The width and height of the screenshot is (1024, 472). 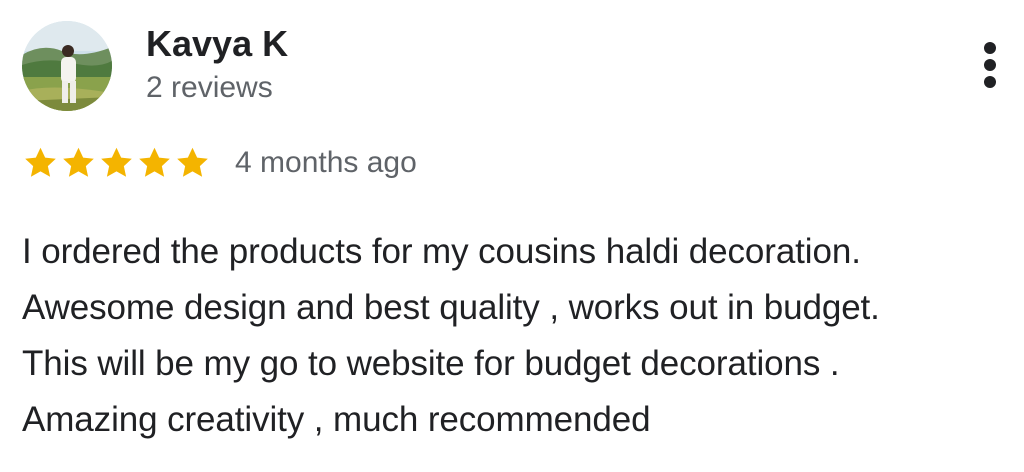 I want to click on rating-row: 4 months ago, so click(x=219, y=163).